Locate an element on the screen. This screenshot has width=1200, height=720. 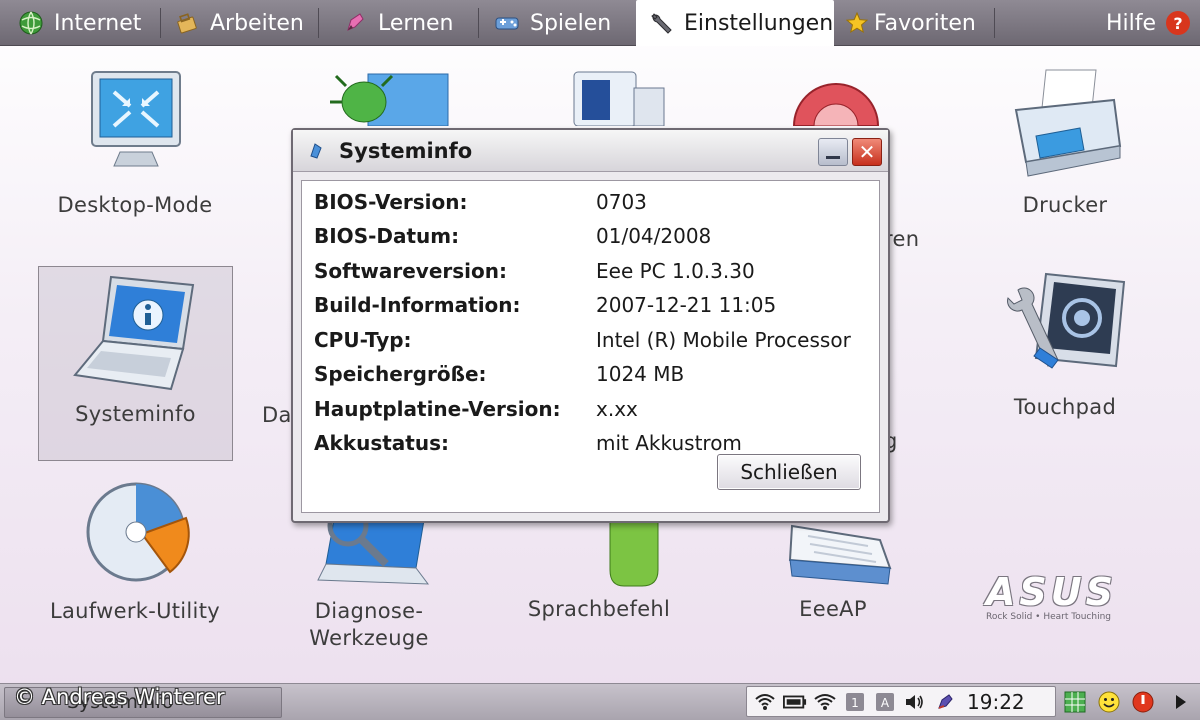
info-row: Hauptplatine-Version: x.xx is located at coordinates (600, 409).